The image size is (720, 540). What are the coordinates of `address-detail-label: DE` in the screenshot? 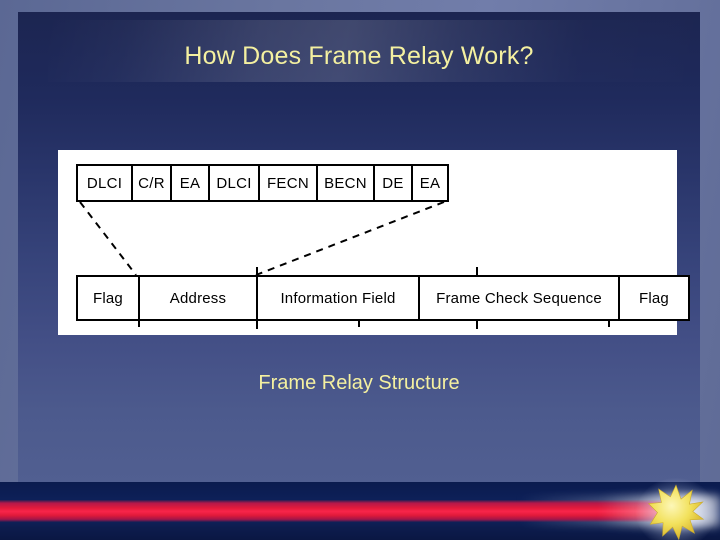 It's located at (393, 183).